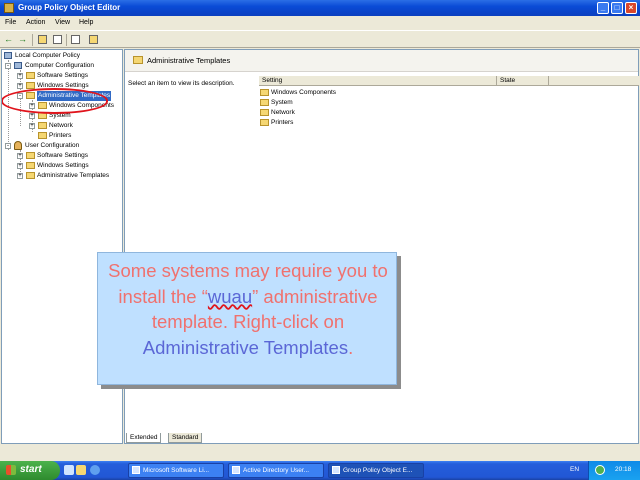 The width and height of the screenshot is (640, 480). I want to click on windows-logo-icon, so click(11, 470).